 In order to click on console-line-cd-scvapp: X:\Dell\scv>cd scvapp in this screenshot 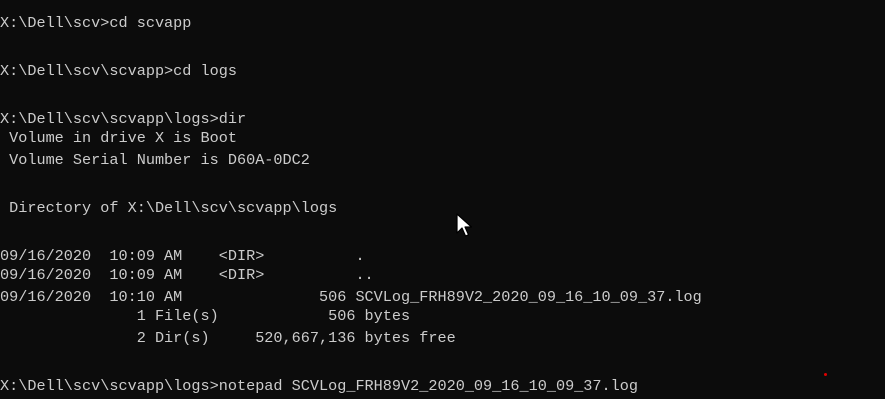, I will do `click(96, 23)`.